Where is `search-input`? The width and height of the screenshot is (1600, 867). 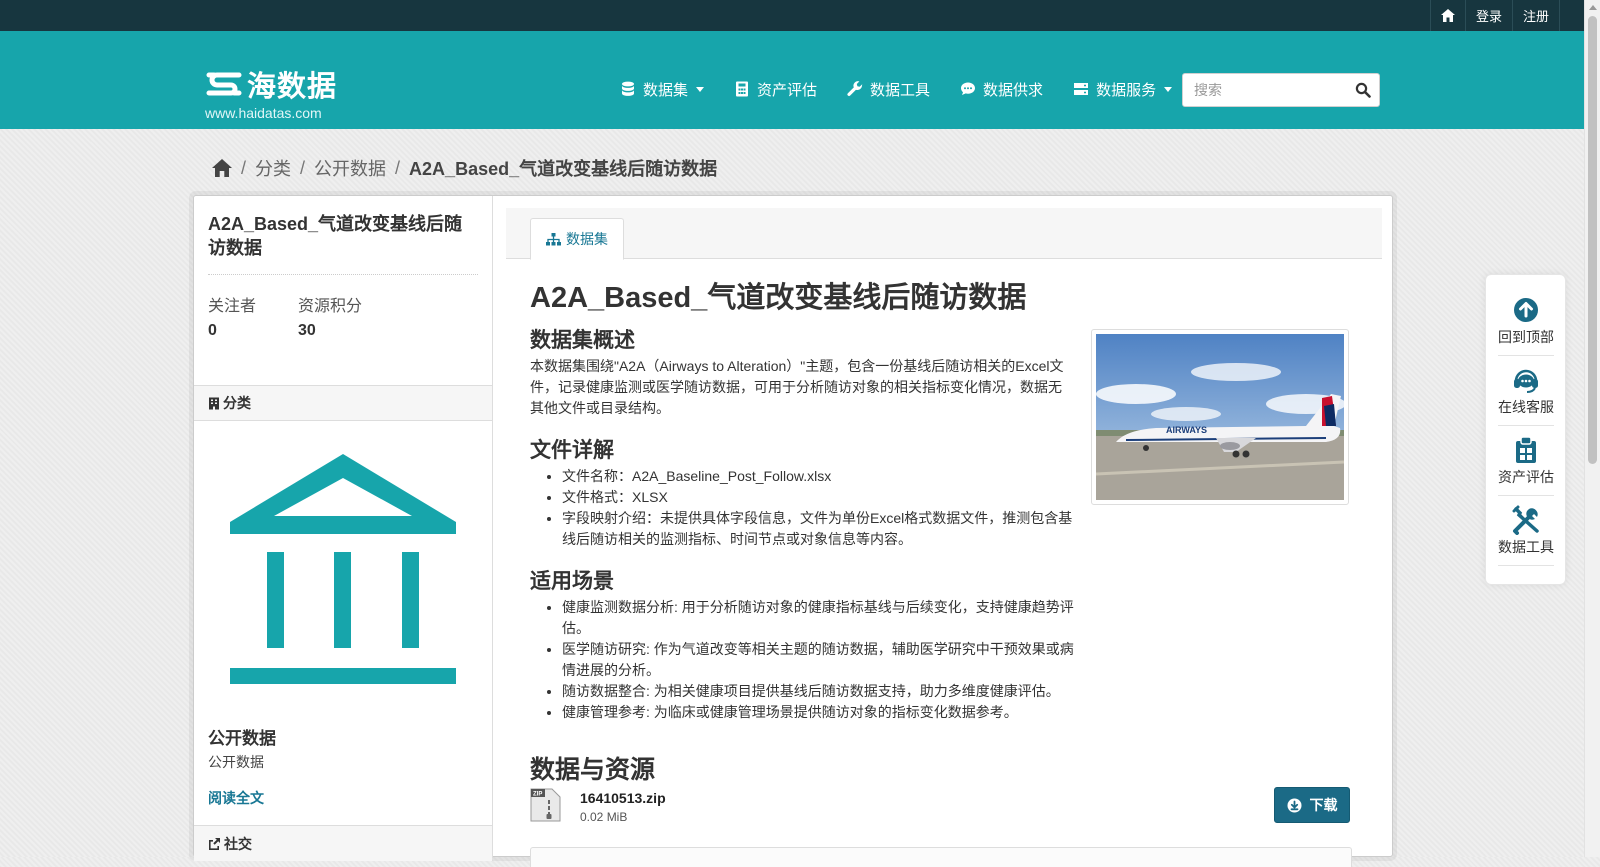
search-input is located at coordinates (1263, 90).